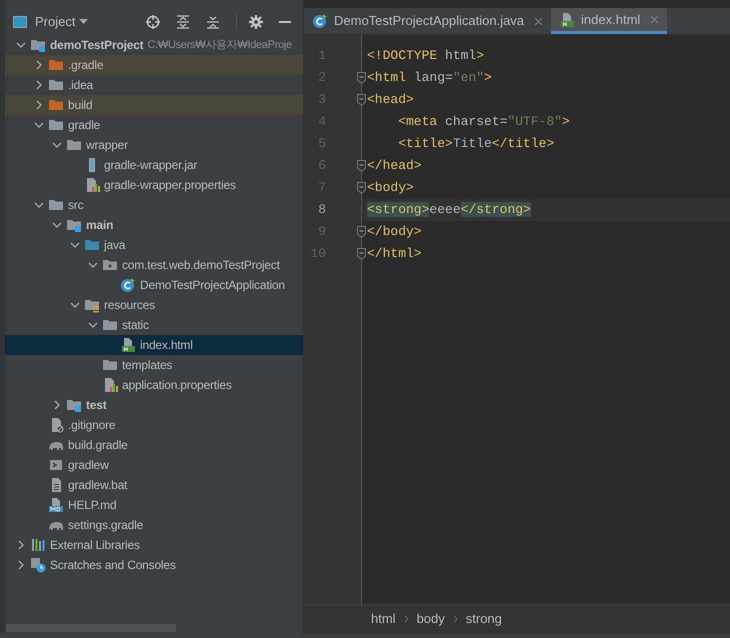 The height and width of the screenshot is (638, 730). What do you see at coordinates (80, 105) in the screenshot?
I see `tree-item-label: build` at bounding box center [80, 105].